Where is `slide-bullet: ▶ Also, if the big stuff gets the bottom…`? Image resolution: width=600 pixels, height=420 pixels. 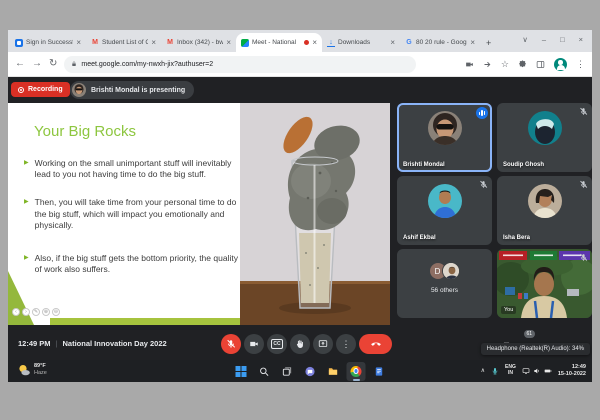 slide-bullet: ▶ Also, if the big stuff gets the bottom… is located at coordinates (131, 264).